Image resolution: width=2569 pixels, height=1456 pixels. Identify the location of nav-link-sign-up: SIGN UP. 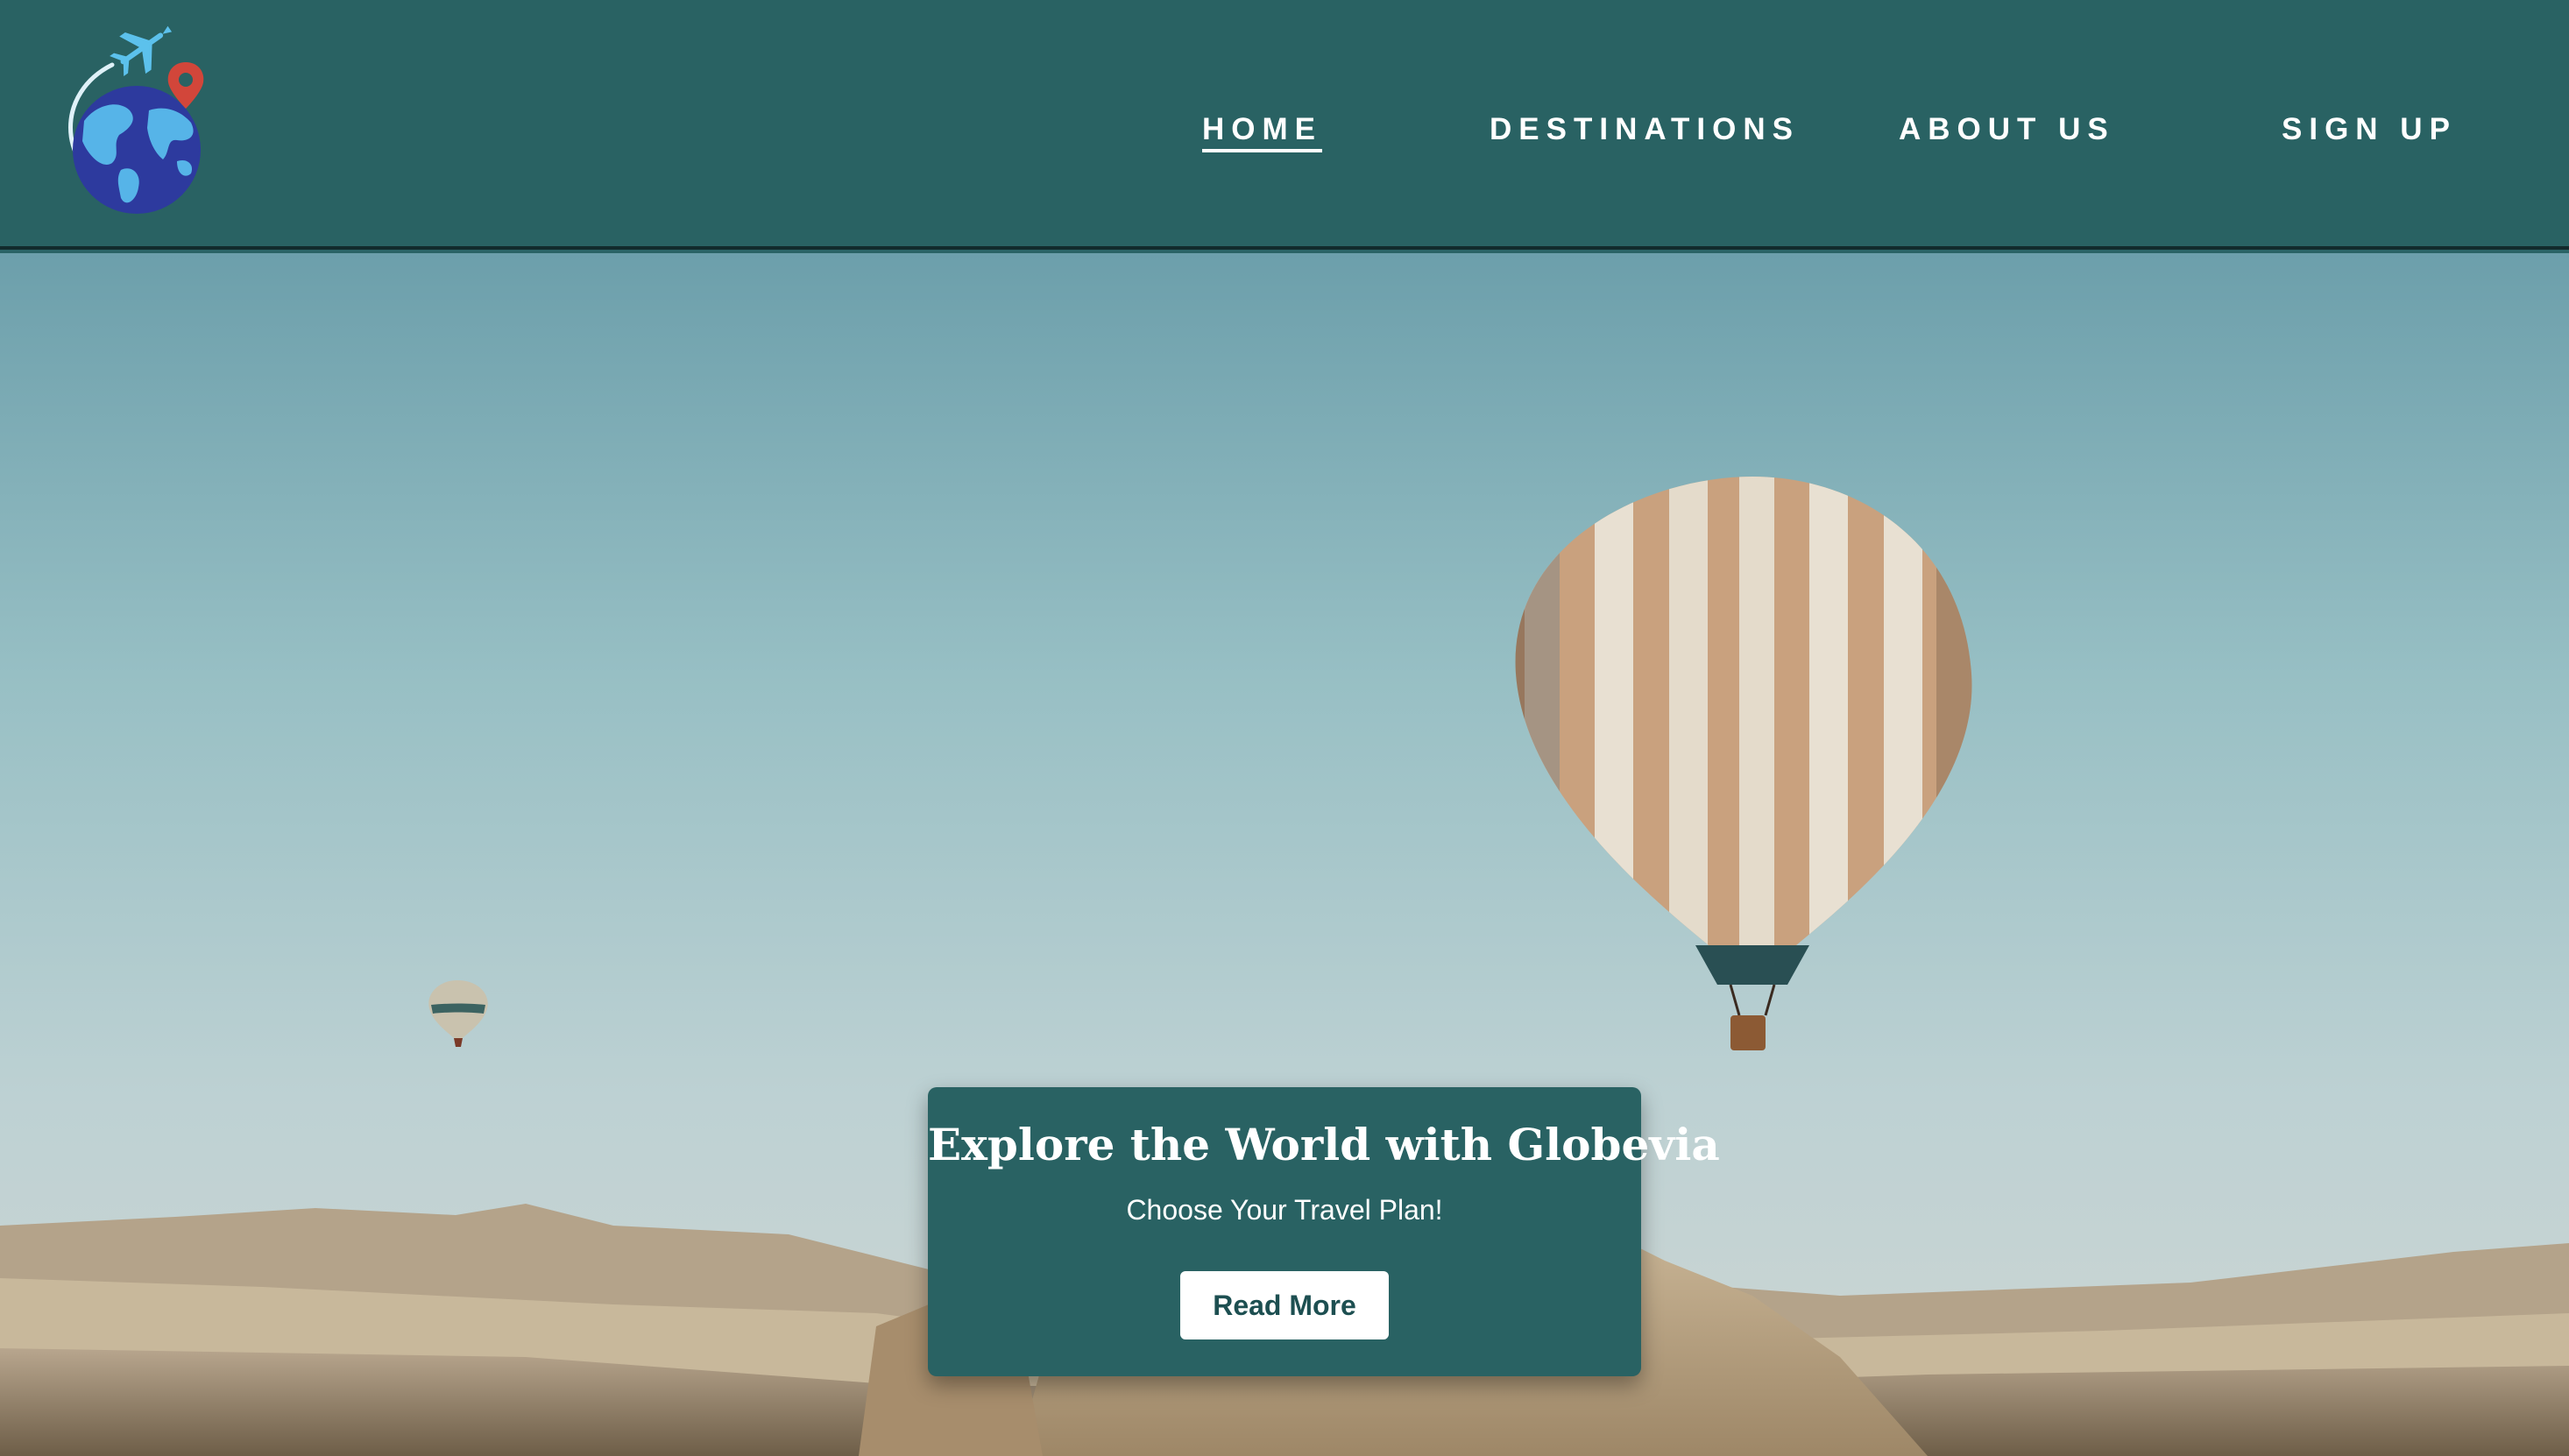
(2369, 129).